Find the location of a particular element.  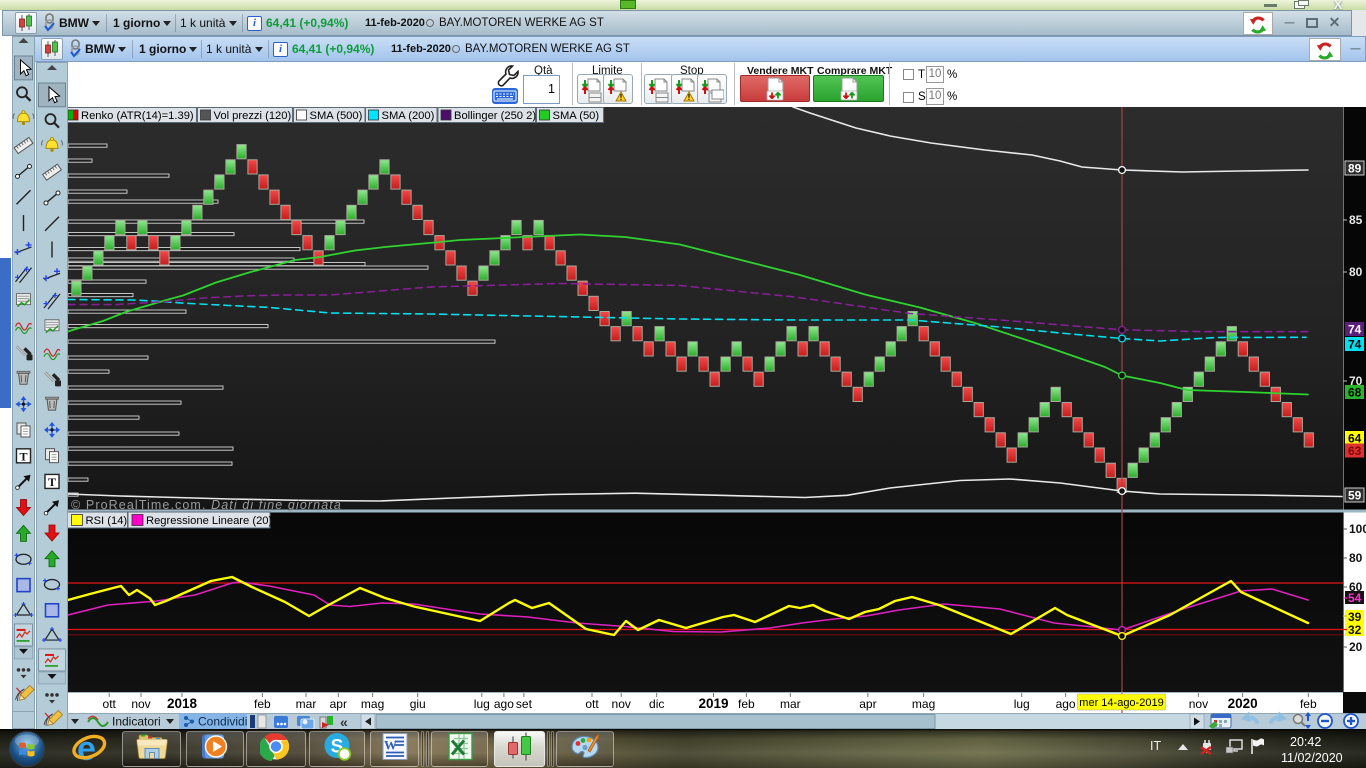

svg-text: set is located at coordinates (524, 704).